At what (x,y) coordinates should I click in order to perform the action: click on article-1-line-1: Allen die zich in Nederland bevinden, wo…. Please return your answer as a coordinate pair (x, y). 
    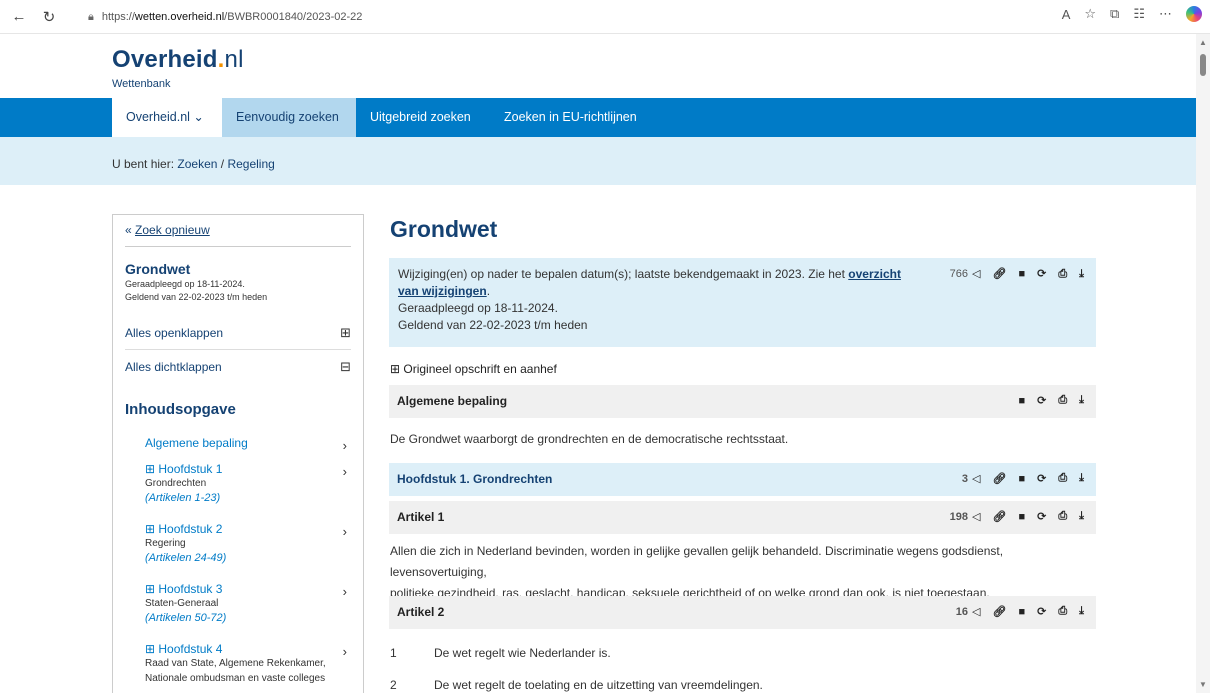
    Looking at the image, I should click on (697, 561).